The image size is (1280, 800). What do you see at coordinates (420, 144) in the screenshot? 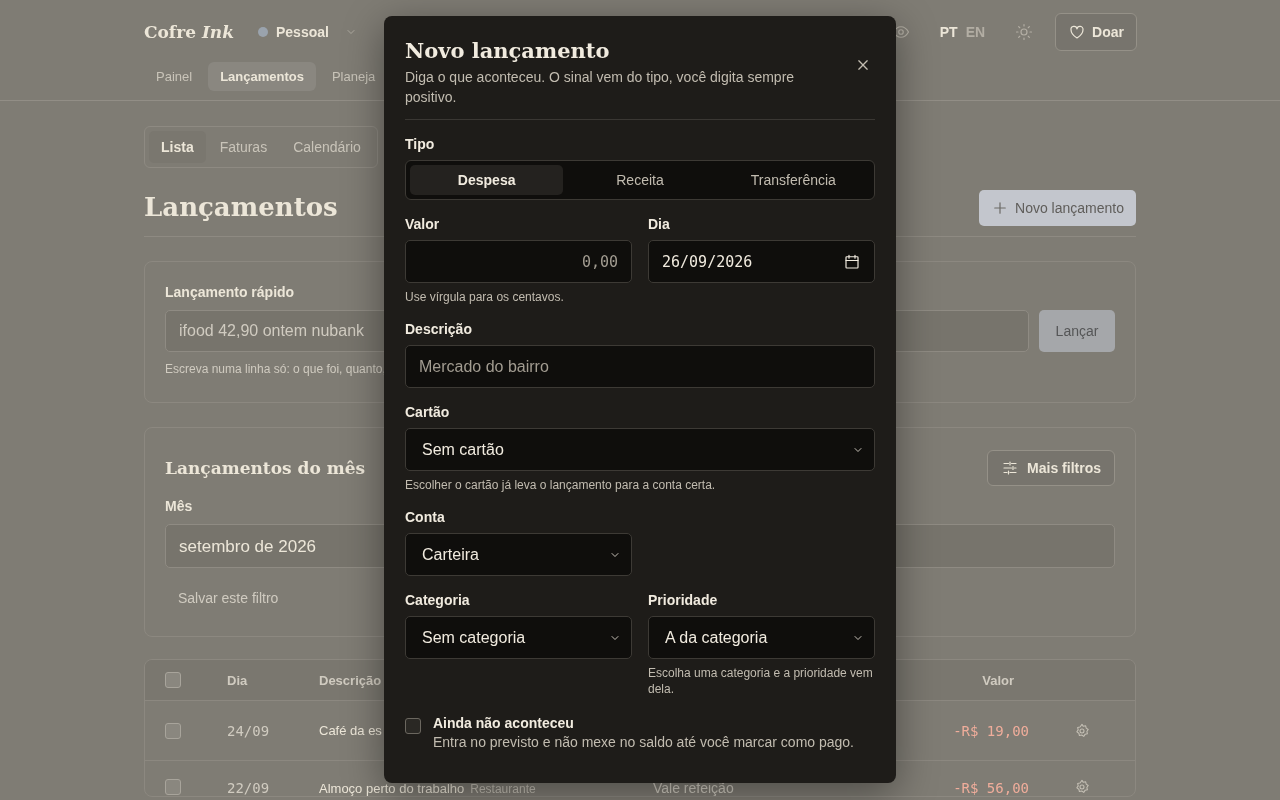
I see `field-label: Tipo` at bounding box center [420, 144].